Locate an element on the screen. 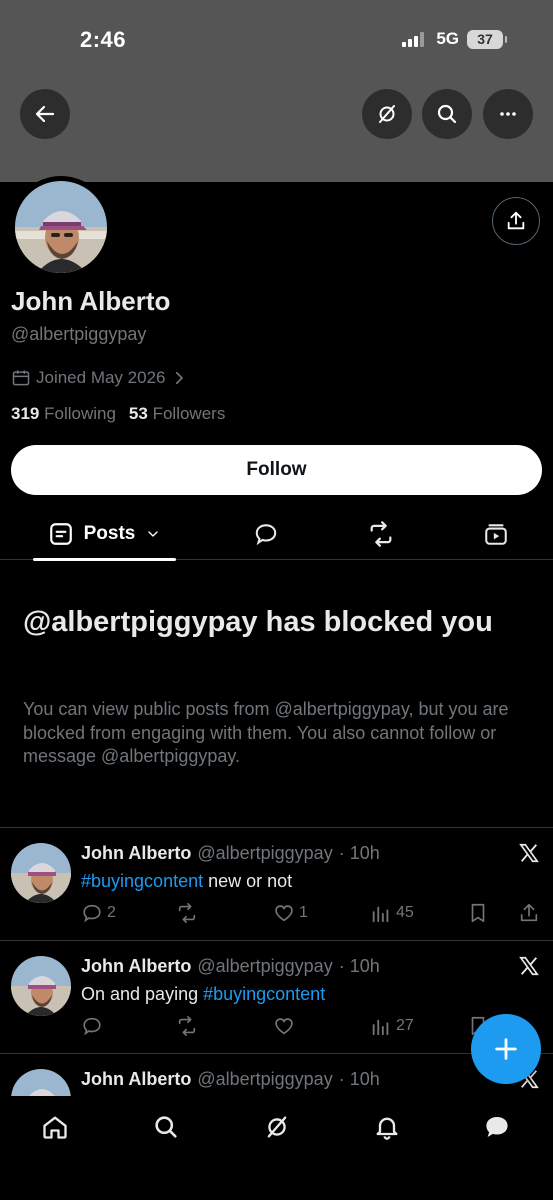  tweet-text: #buyingcontent new or not is located at coordinates (186, 881).